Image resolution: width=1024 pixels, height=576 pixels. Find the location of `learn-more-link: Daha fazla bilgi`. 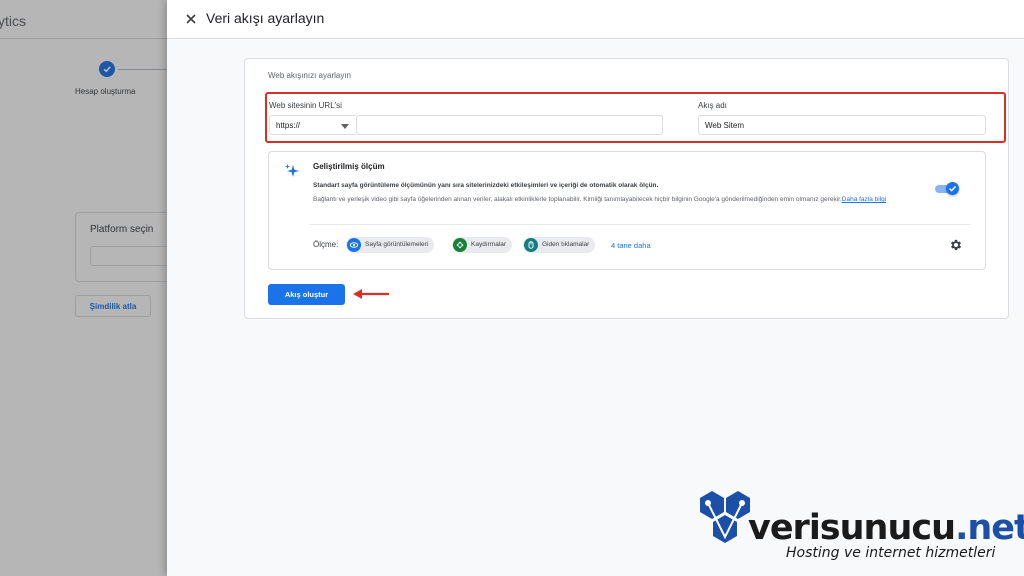

learn-more-link: Daha fazla bilgi is located at coordinates (864, 199).